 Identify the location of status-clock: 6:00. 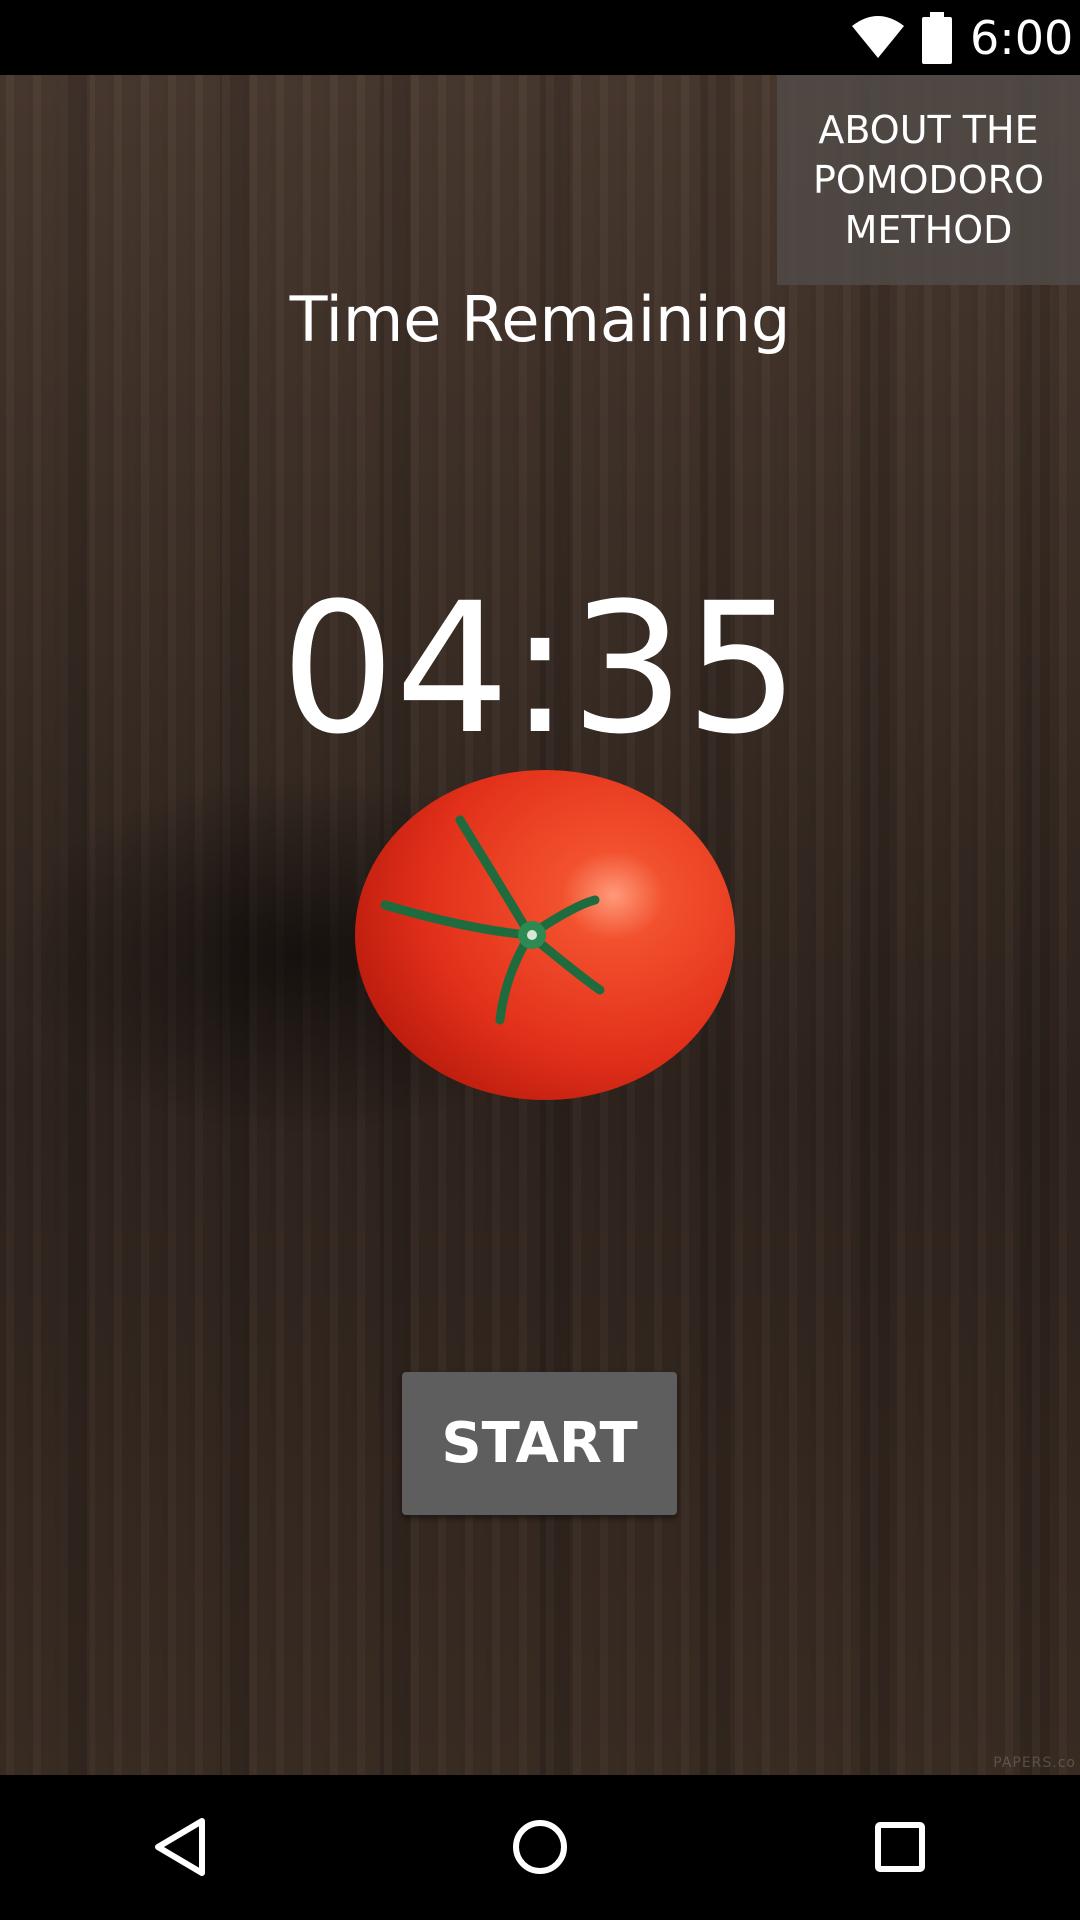
(1022, 38).